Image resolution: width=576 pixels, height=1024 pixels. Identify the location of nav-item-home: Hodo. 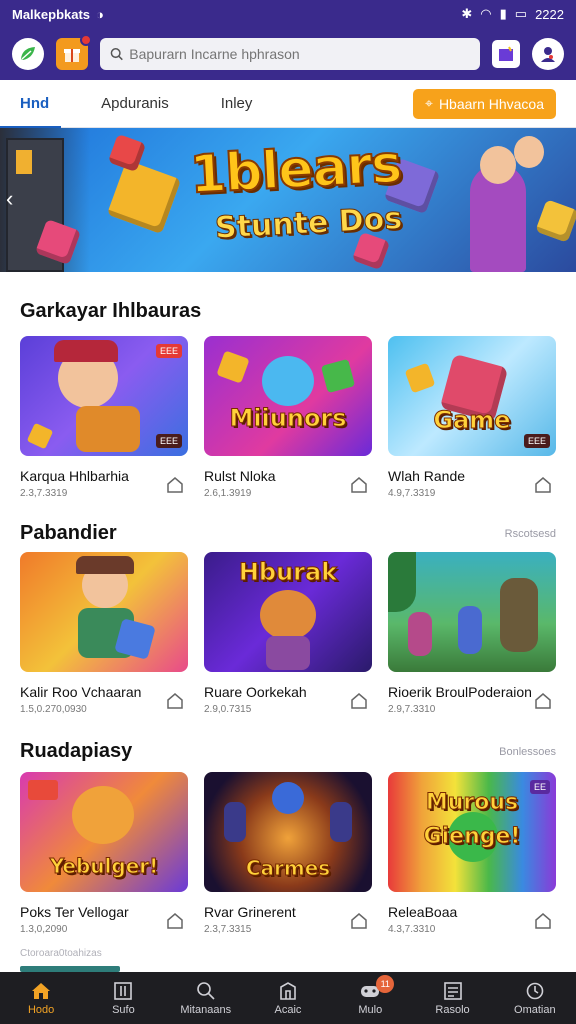
(41, 998).